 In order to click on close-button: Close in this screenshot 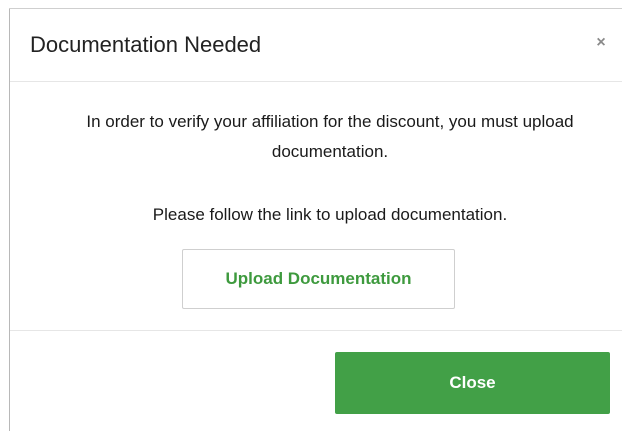, I will do `click(472, 383)`.